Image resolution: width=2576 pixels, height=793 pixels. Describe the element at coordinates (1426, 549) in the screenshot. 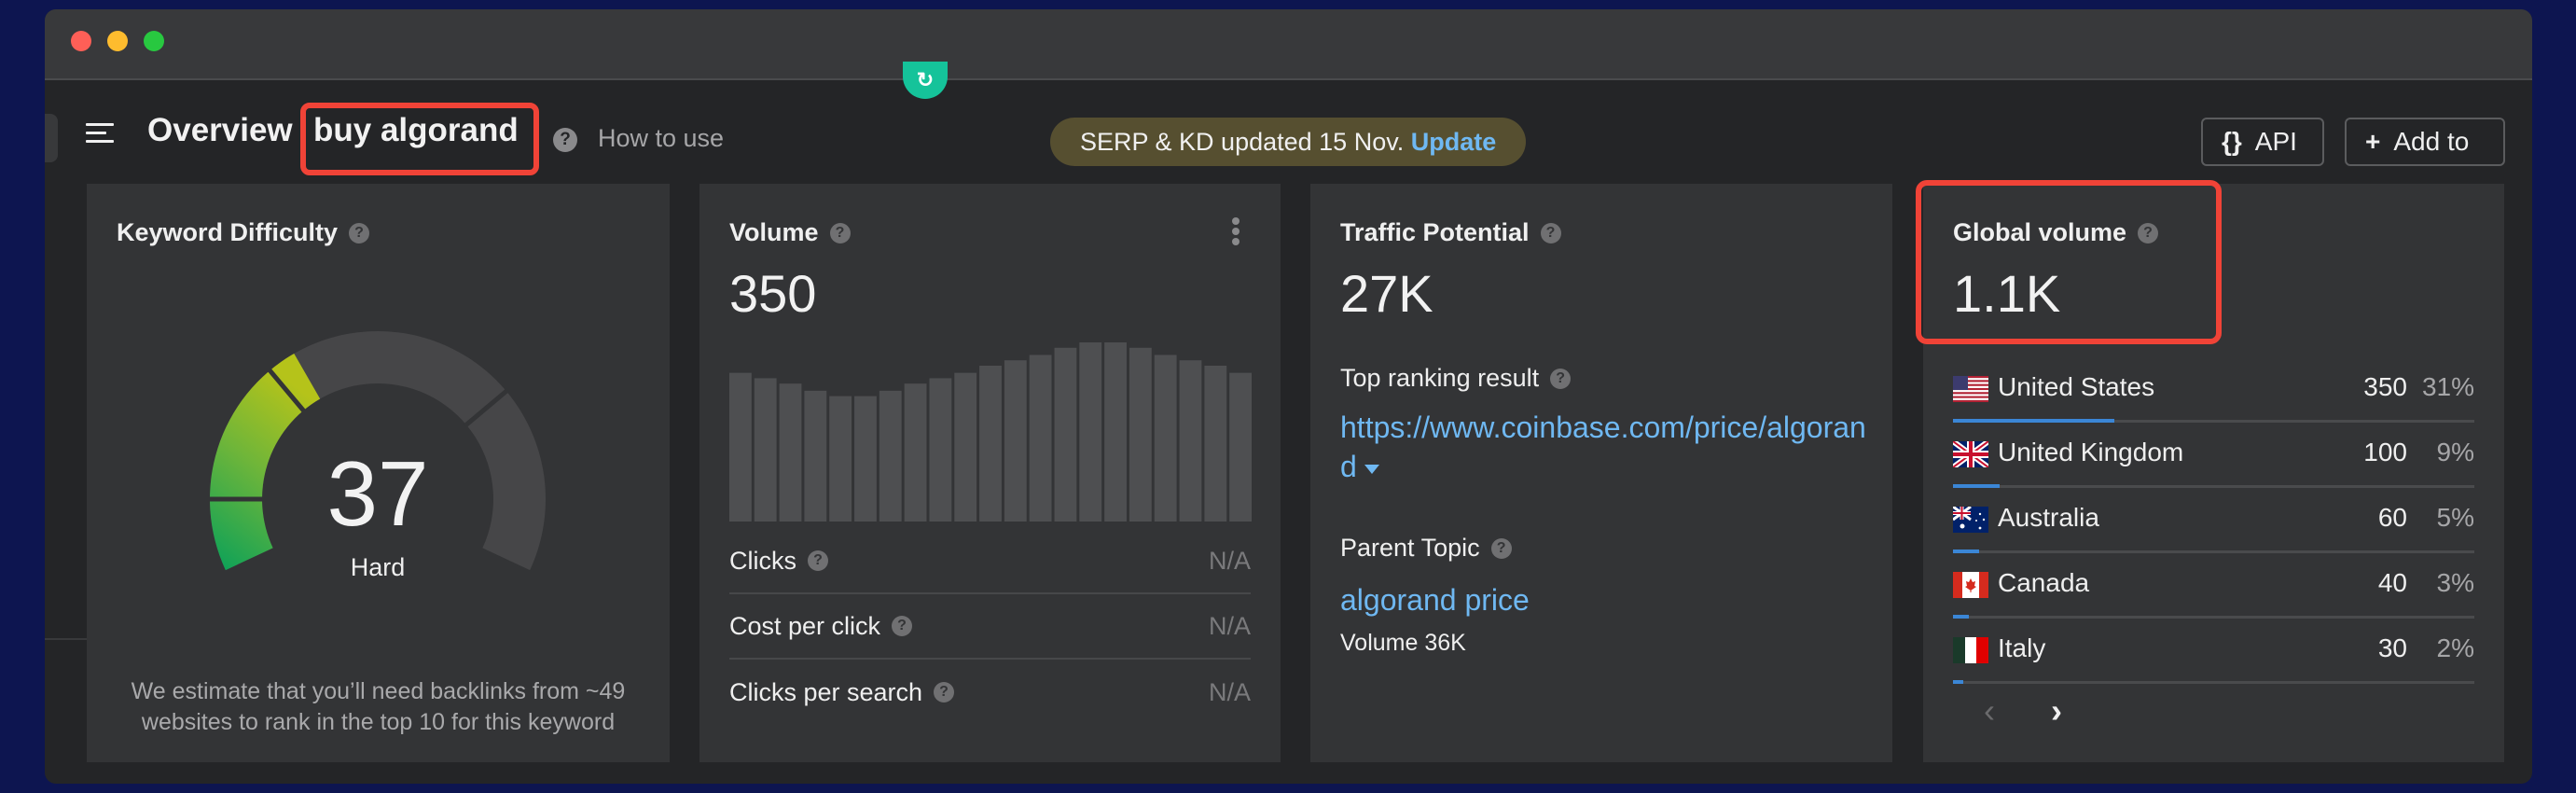

I see `parent-topic-label: Parent Topic ?` at that location.